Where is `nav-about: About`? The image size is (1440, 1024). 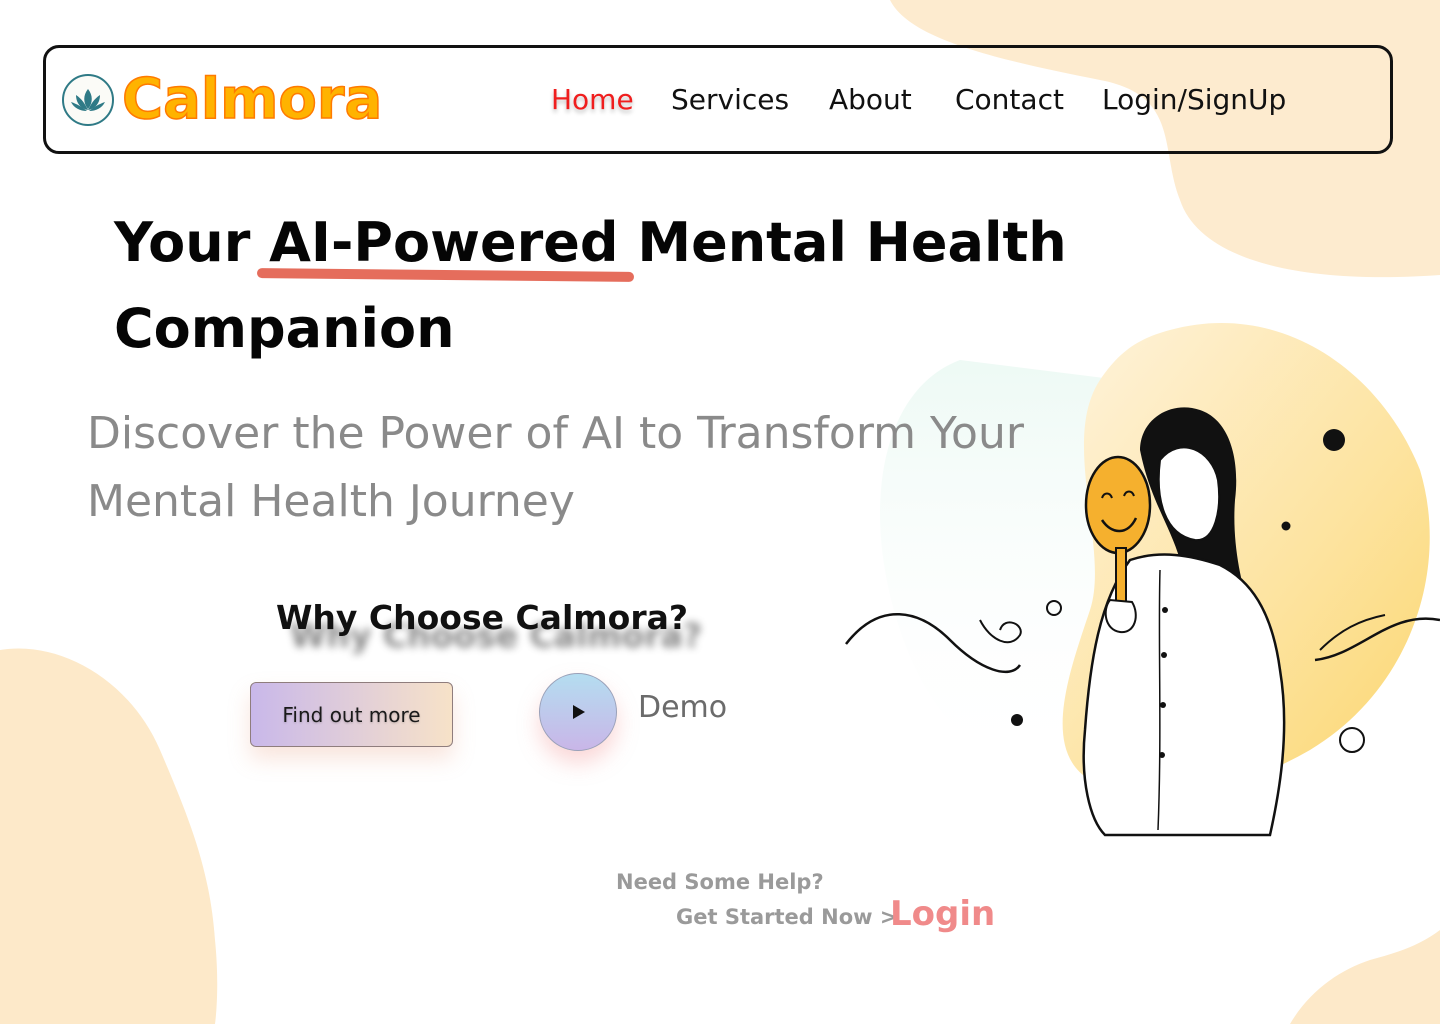 nav-about: About is located at coordinates (870, 100).